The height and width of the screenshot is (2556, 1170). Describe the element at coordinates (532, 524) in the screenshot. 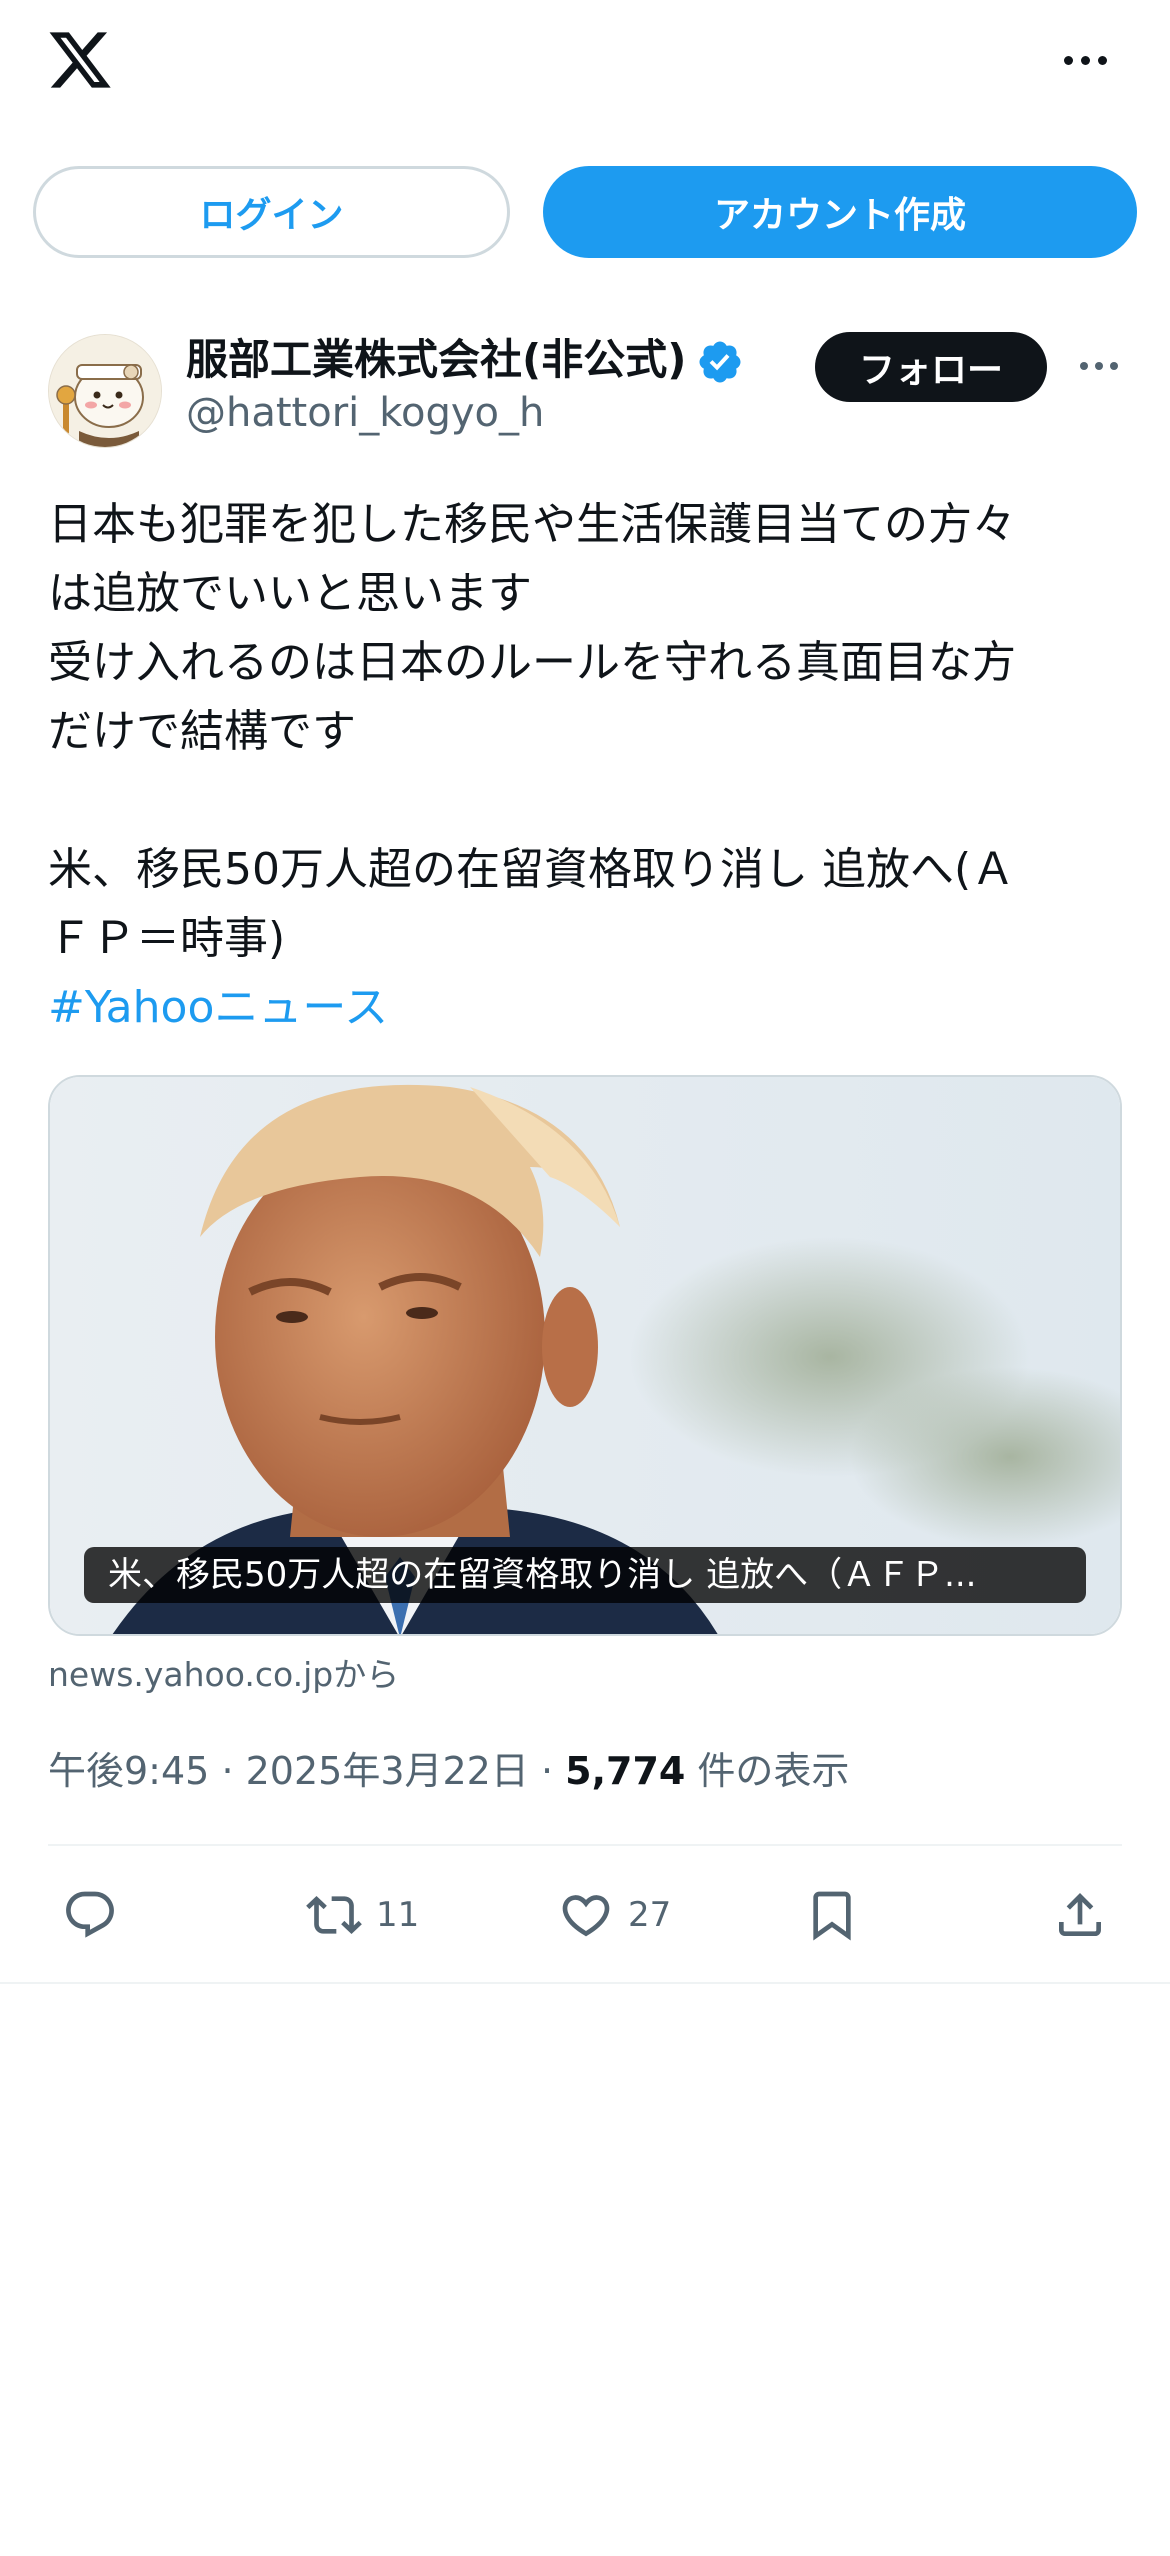

I see `post-text-line: 日本も犯罪を犯した移民や生活保護目当ての方々` at that location.